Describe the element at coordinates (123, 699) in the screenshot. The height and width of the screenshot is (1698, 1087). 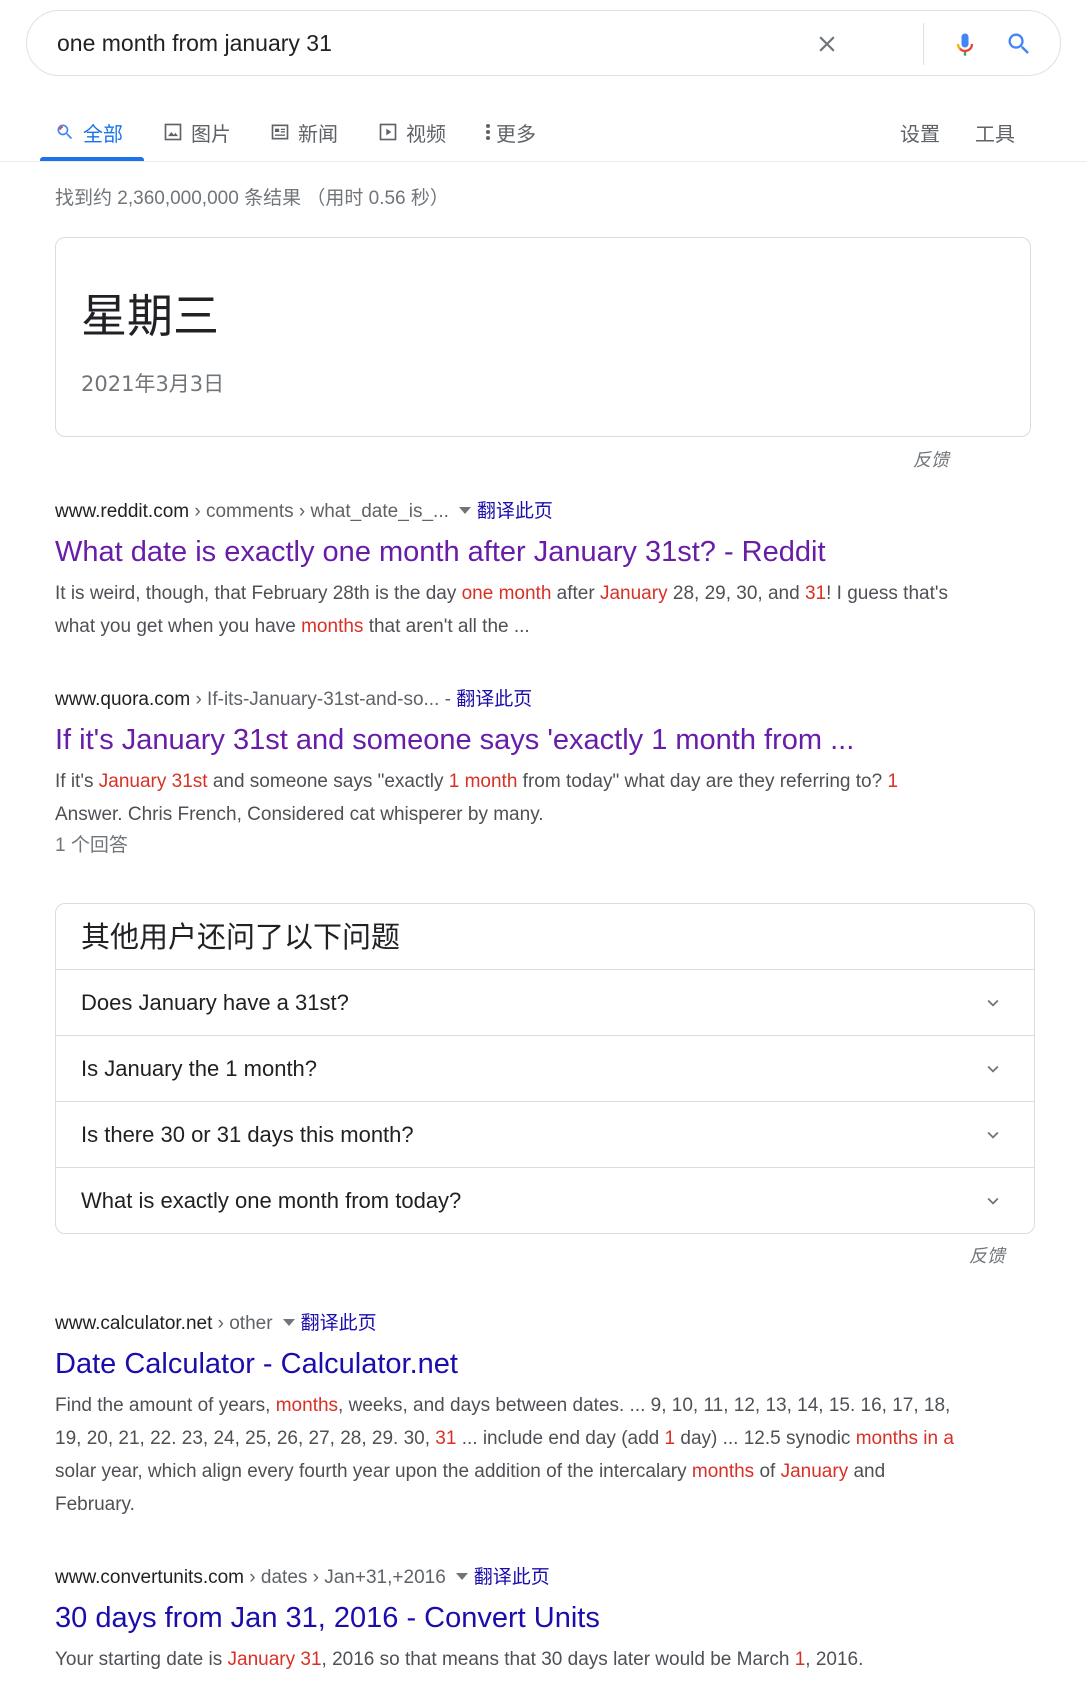
I see `result-domain: www.quora.com` at that location.